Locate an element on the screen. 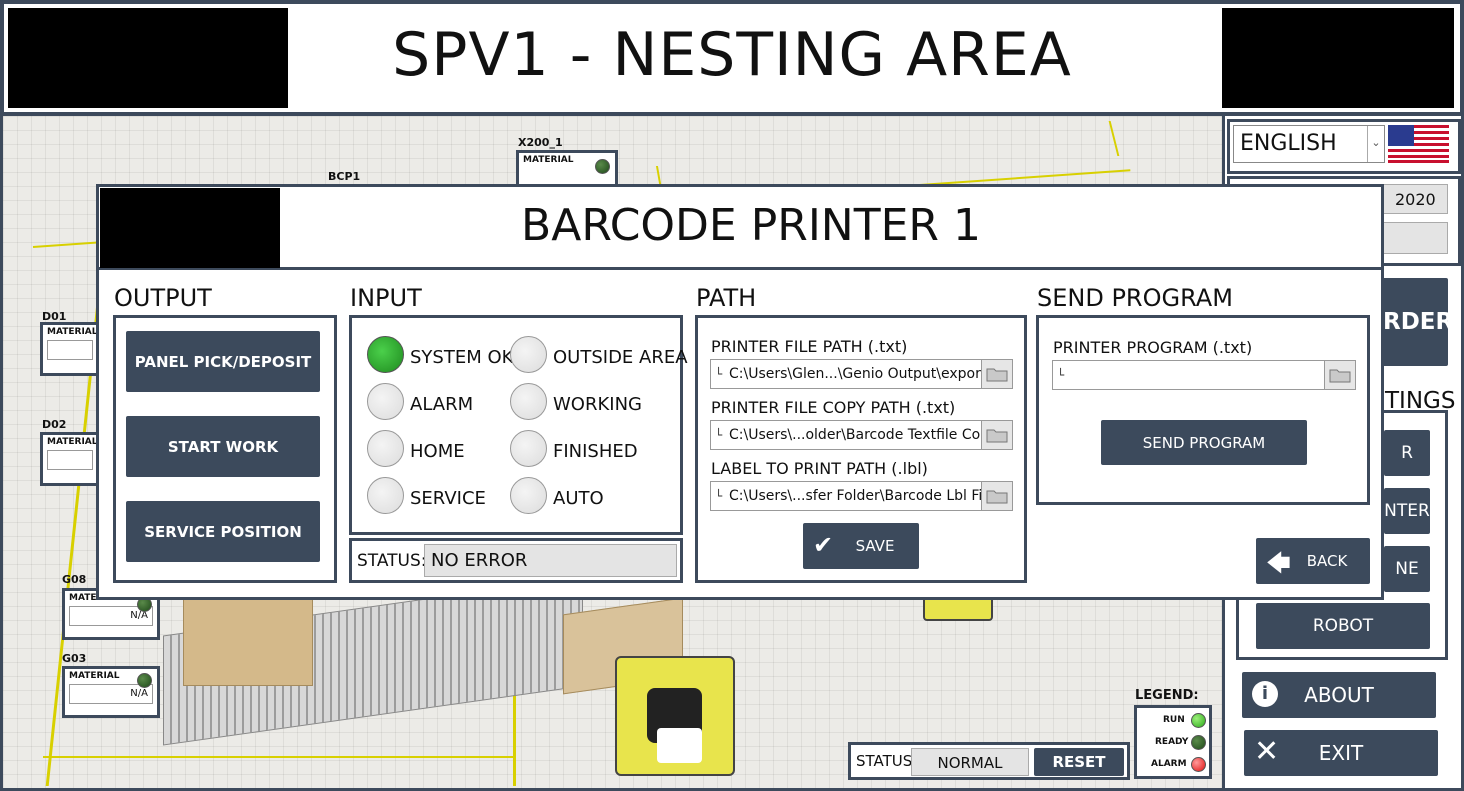 This screenshot has height=791, width=1464. legend-ready-led is located at coordinates (1198, 742).